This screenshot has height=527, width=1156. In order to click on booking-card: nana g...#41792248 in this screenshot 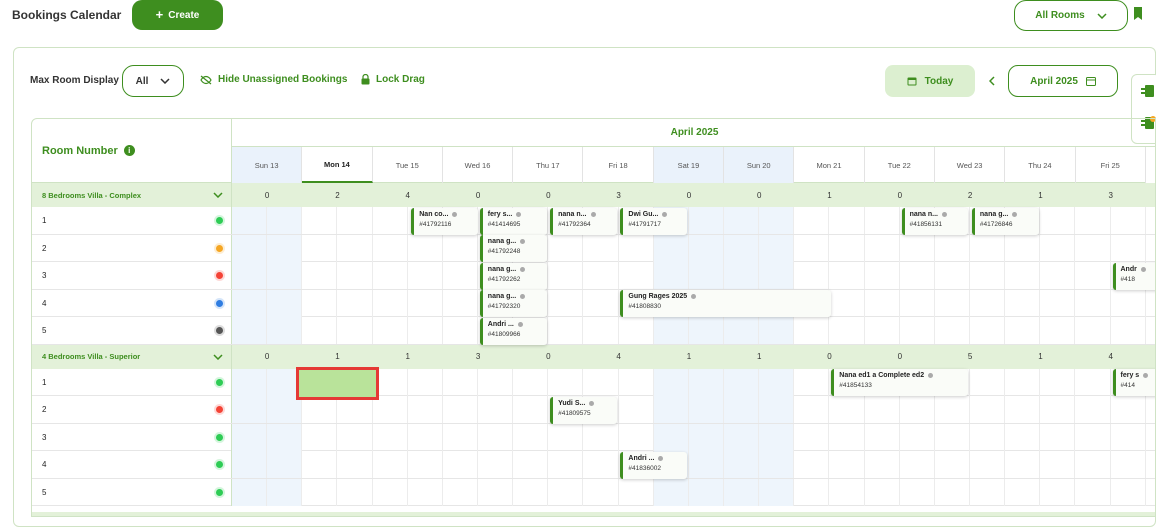, I will do `click(513, 248)`.